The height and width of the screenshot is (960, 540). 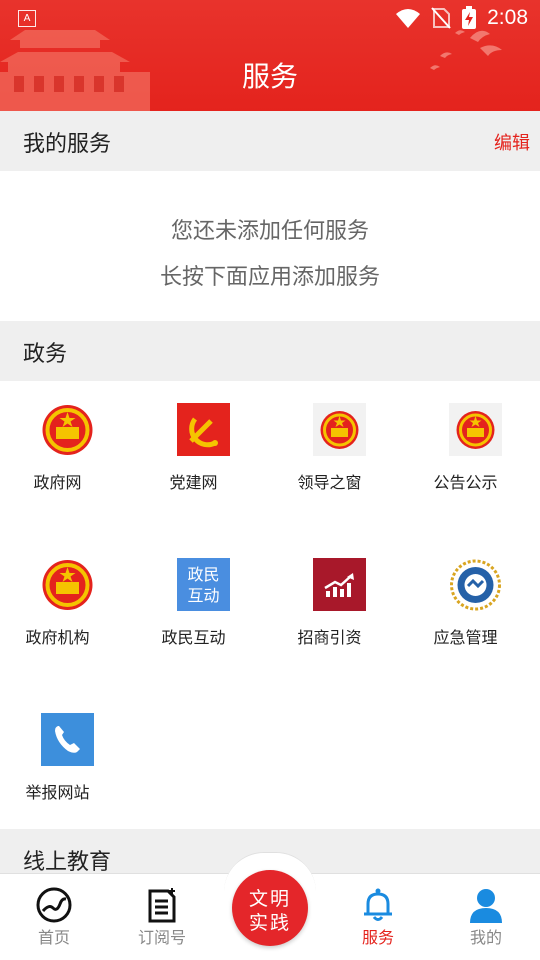 What do you see at coordinates (377, 937) in the screenshot?
I see `nav-label: 服务` at bounding box center [377, 937].